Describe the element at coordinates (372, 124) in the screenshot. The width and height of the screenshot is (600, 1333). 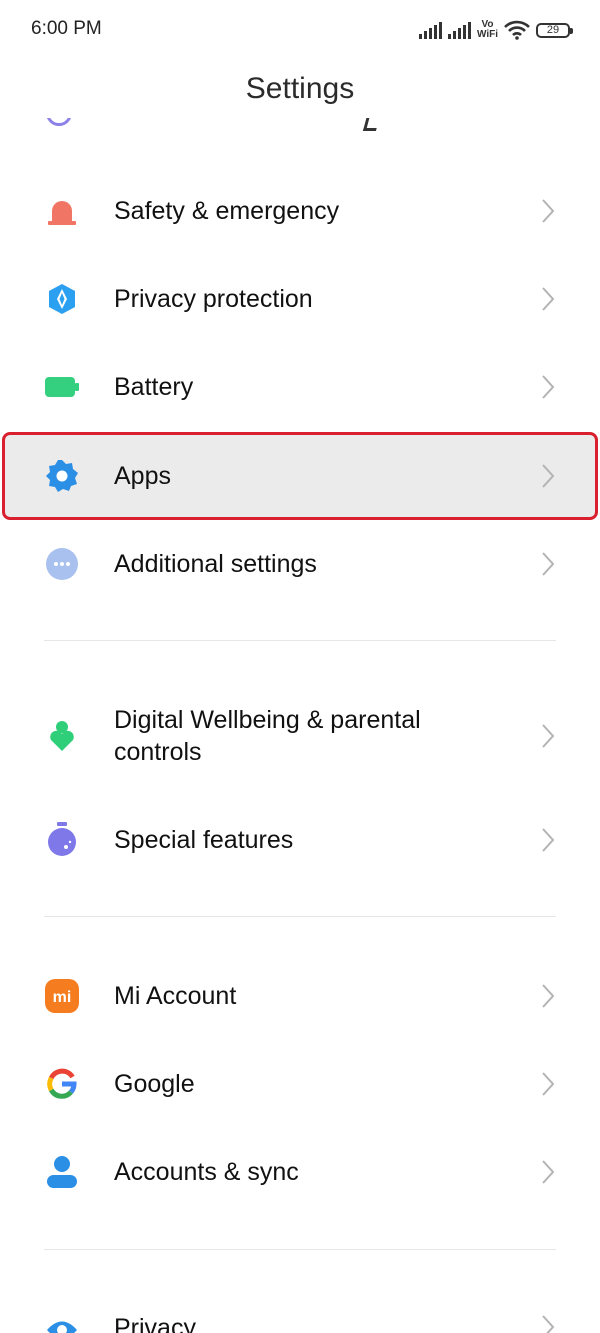
I see `partial-item-text-fragment` at that location.